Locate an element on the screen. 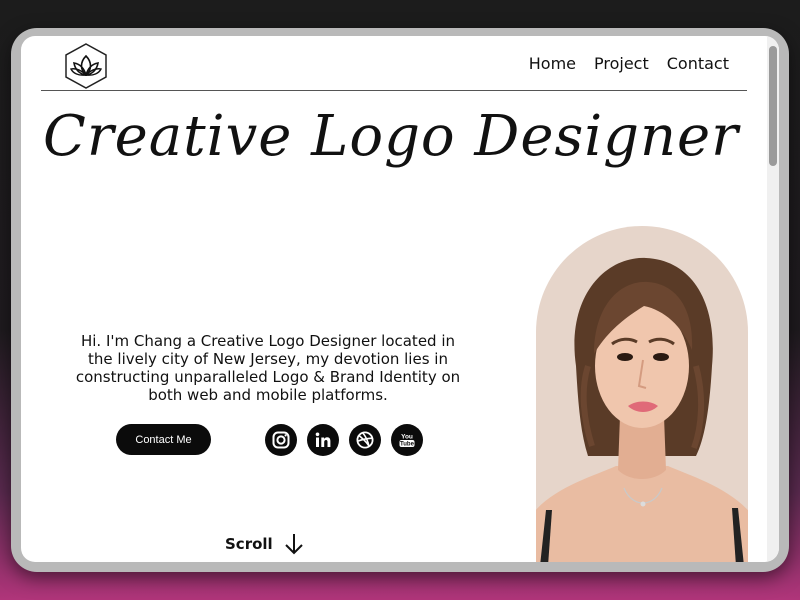 This screenshot has width=800, height=600. youtube-wordmark-top: You is located at coordinates (407, 437).